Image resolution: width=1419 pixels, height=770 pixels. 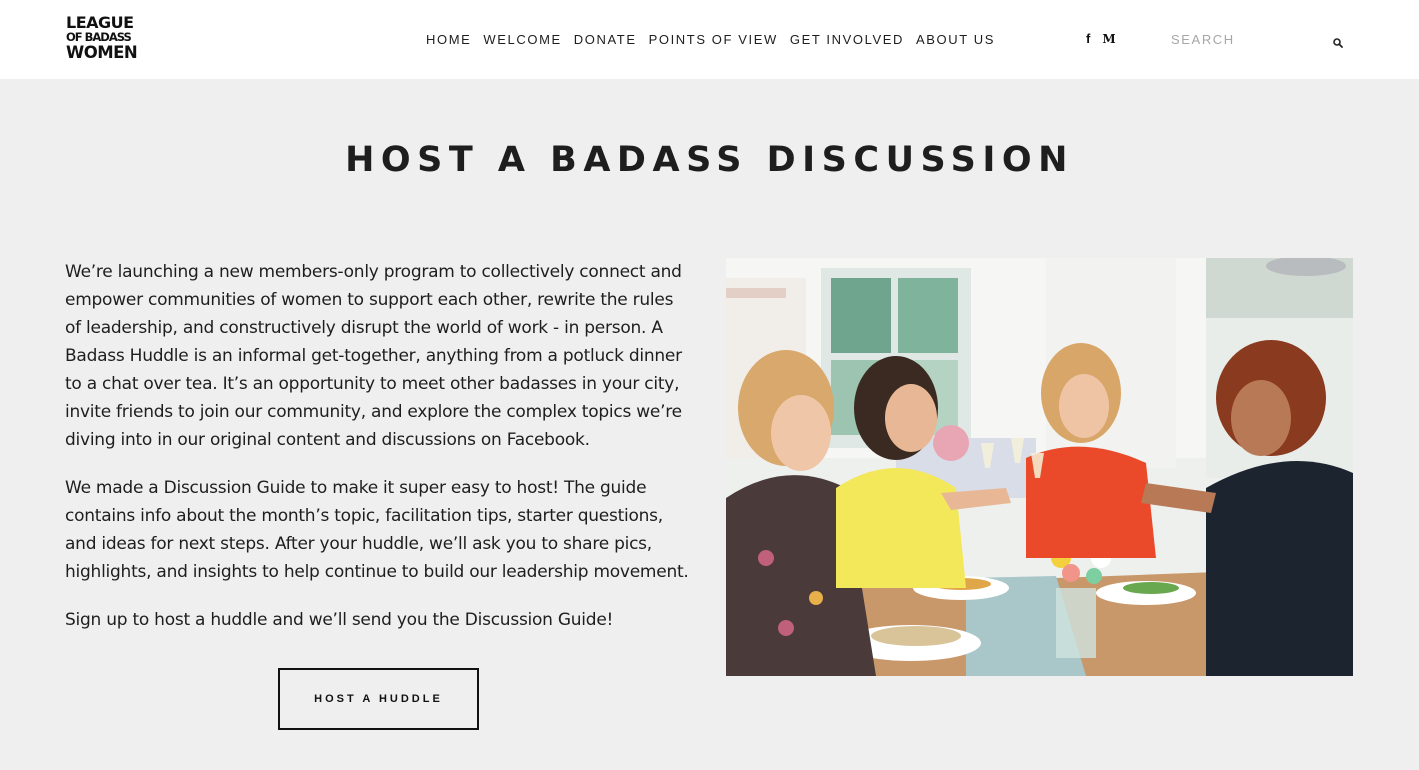 I want to click on search-input, so click(x=1246, y=39).